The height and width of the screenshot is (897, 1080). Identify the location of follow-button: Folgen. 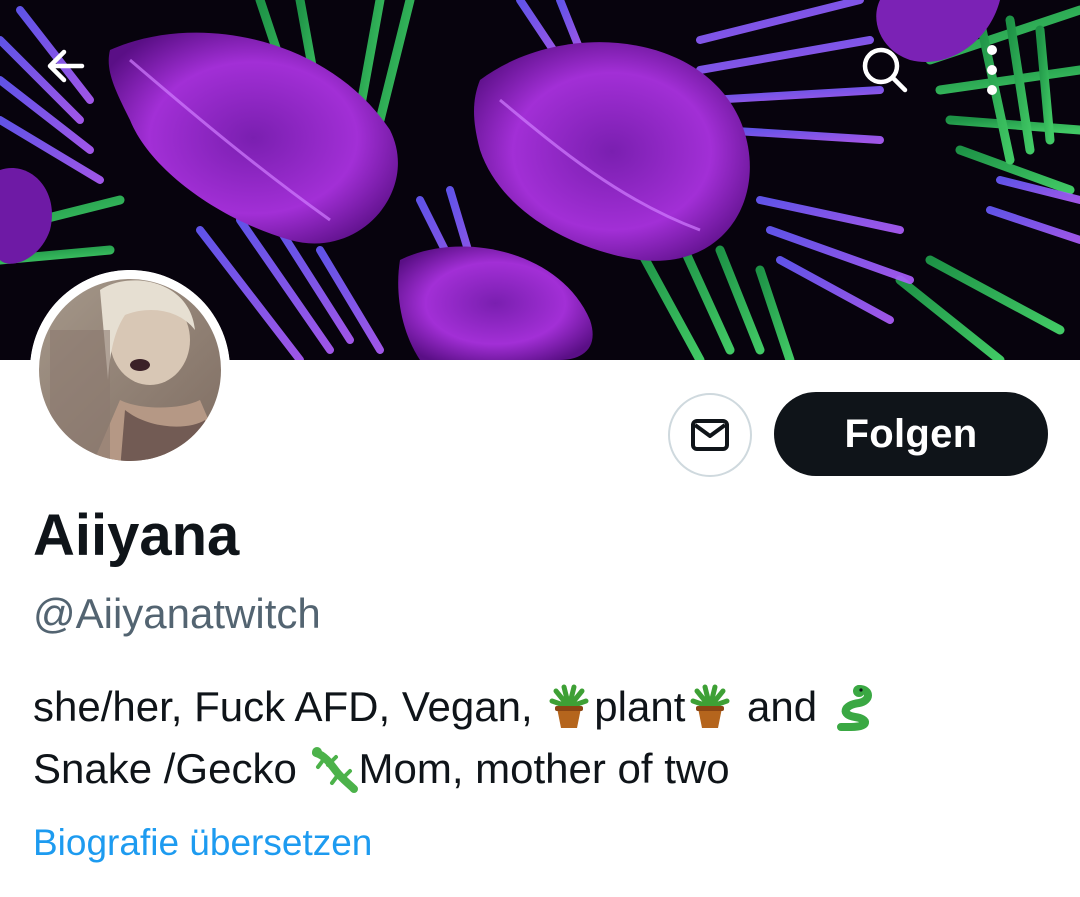
(911, 434).